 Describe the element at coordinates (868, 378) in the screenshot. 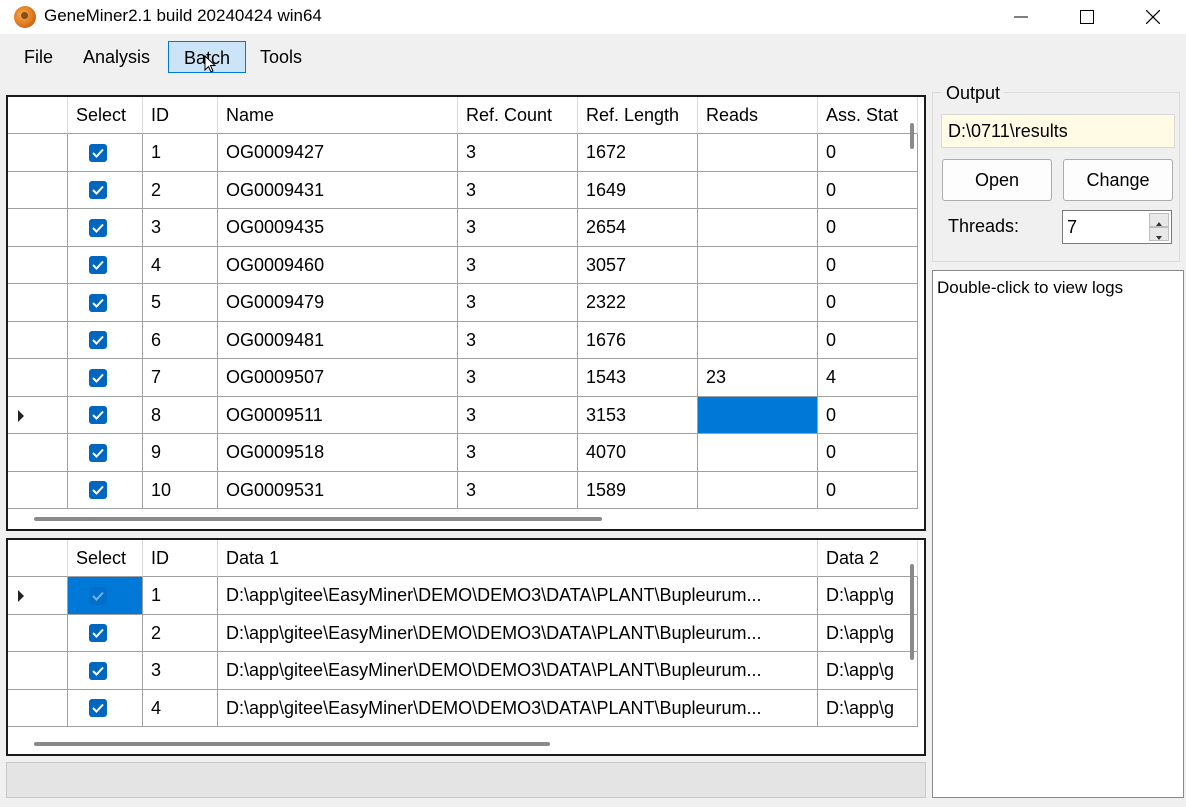

I see `ass-stat-cell: 4` at that location.